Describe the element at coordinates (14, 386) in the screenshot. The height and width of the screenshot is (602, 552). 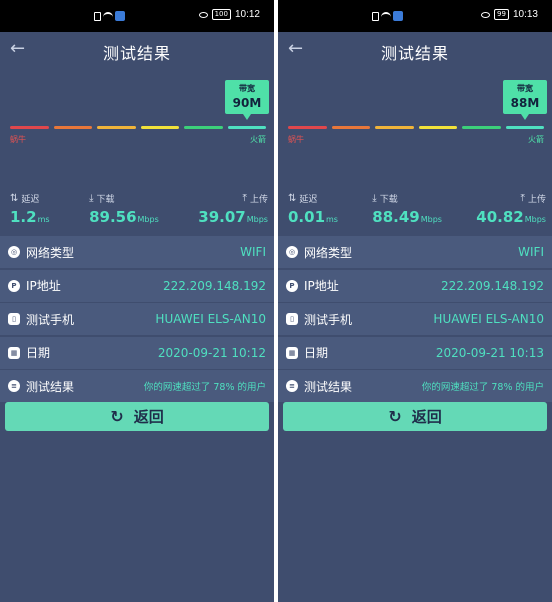
I see `report-icon: ≡` at that location.